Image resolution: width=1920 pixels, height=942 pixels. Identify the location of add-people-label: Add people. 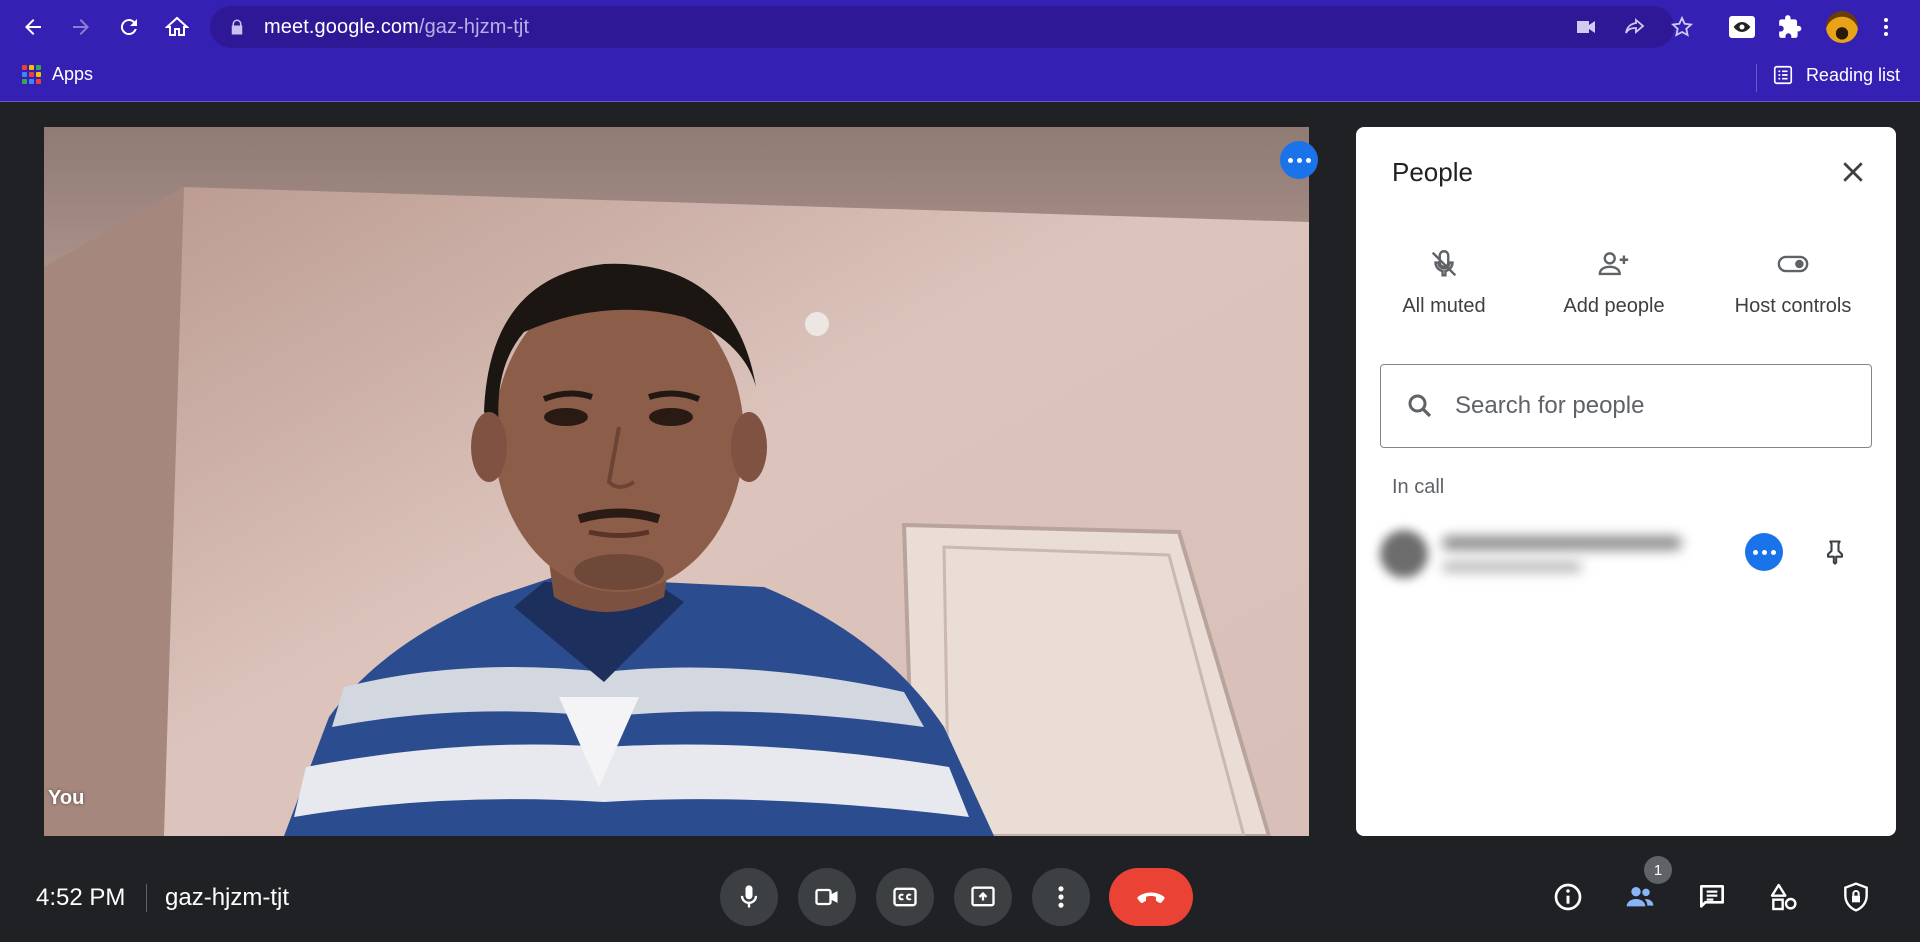
(1614, 306).